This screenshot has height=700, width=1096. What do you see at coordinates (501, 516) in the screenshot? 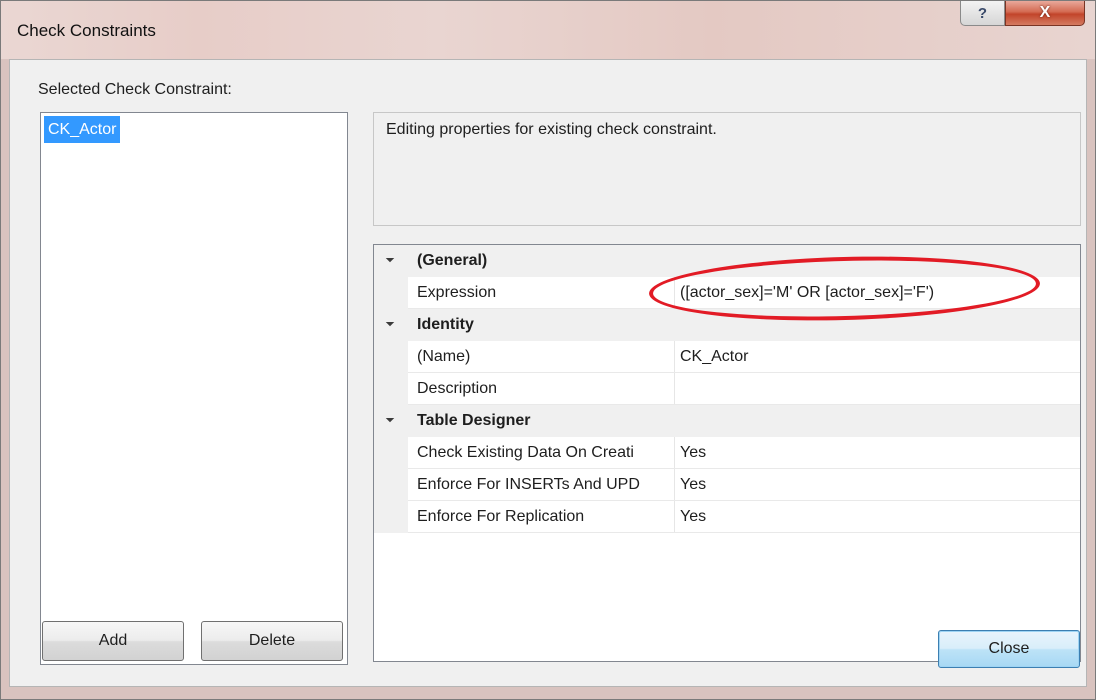
I see `property-name: Enforce For Replication` at bounding box center [501, 516].